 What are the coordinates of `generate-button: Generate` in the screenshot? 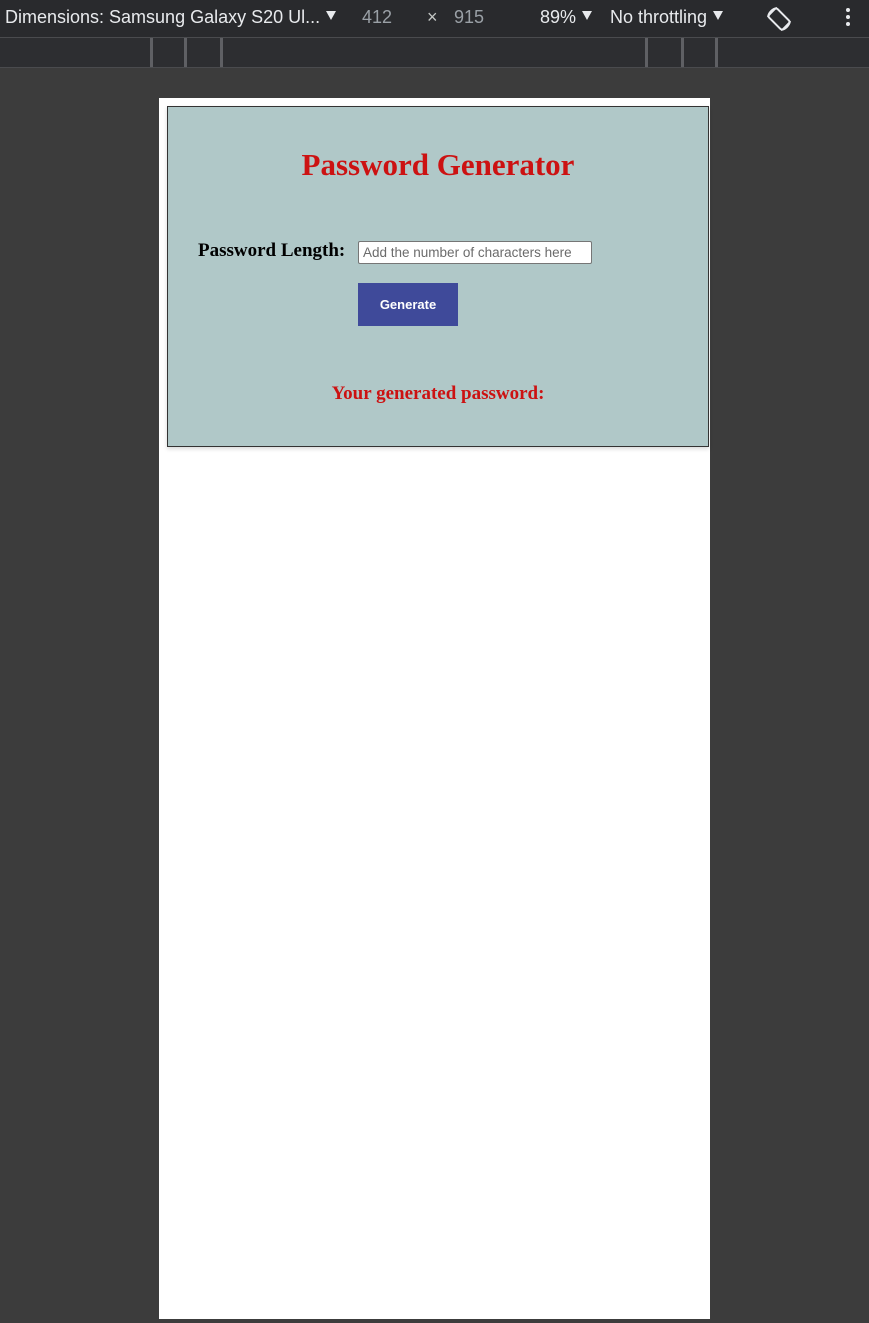 It's located at (408, 304).